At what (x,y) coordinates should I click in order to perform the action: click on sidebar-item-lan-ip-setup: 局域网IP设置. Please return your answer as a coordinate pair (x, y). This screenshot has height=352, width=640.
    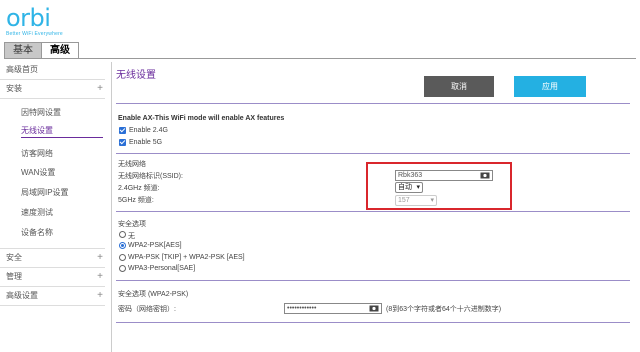
    Looking at the image, I should click on (45, 193).